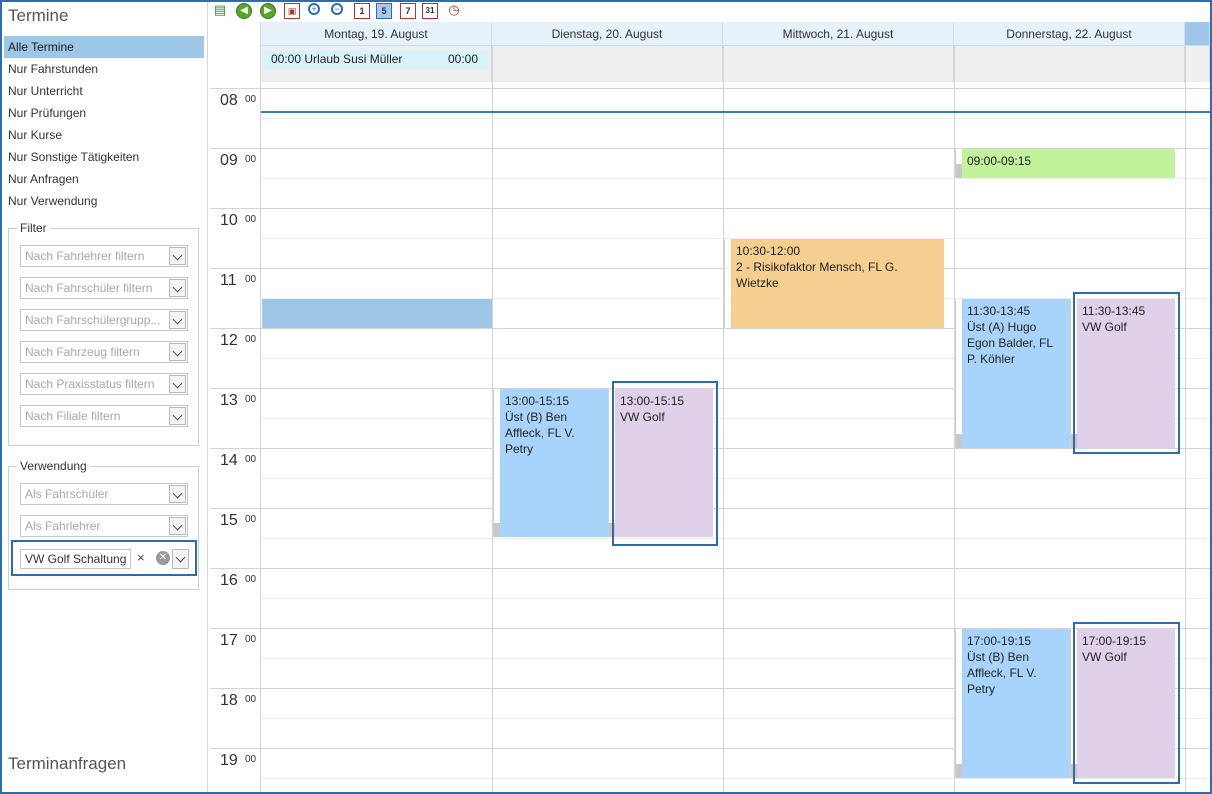 The image size is (1212, 794). I want to click on allday-cell-wednesday, so click(838, 64).